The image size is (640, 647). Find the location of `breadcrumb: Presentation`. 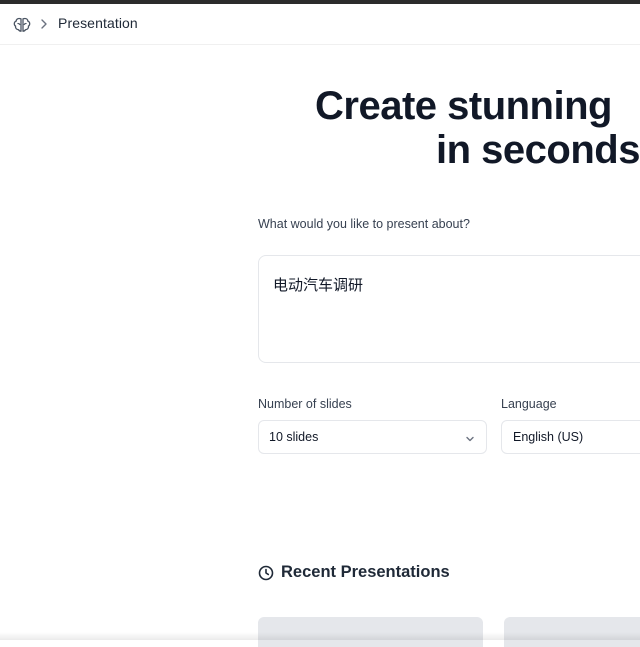

breadcrumb: Presentation is located at coordinates (320, 24).